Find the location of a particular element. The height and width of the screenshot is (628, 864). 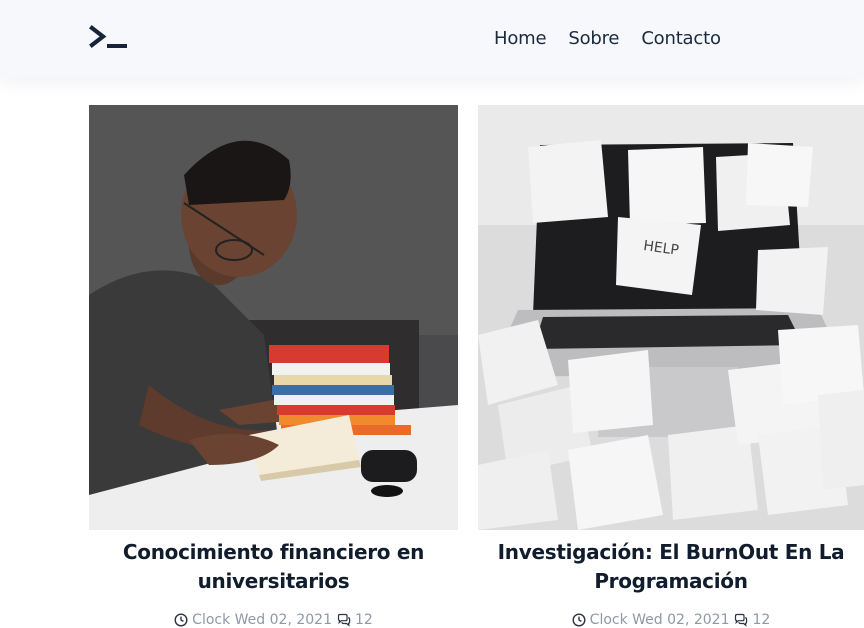

nav-link-home: Home is located at coordinates (520, 39).